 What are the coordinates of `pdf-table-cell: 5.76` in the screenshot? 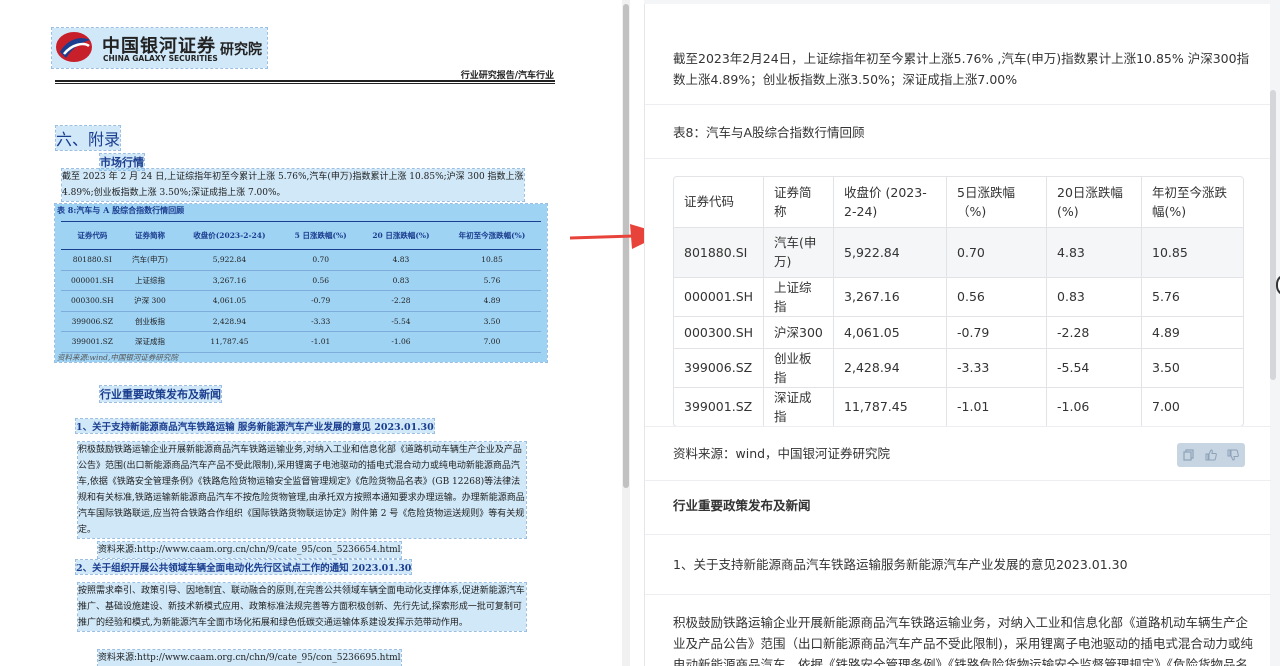 It's located at (492, 280).